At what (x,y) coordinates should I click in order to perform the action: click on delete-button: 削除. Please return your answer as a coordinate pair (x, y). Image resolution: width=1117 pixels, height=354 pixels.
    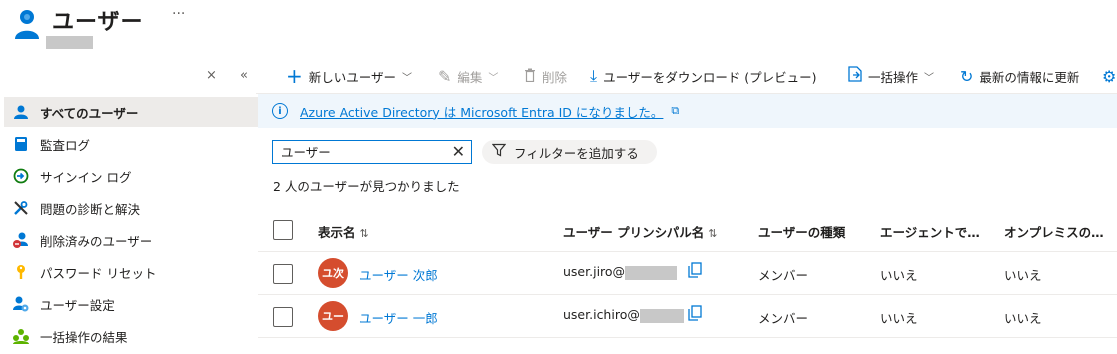
    Looking at the image, I should click on (545, 76).